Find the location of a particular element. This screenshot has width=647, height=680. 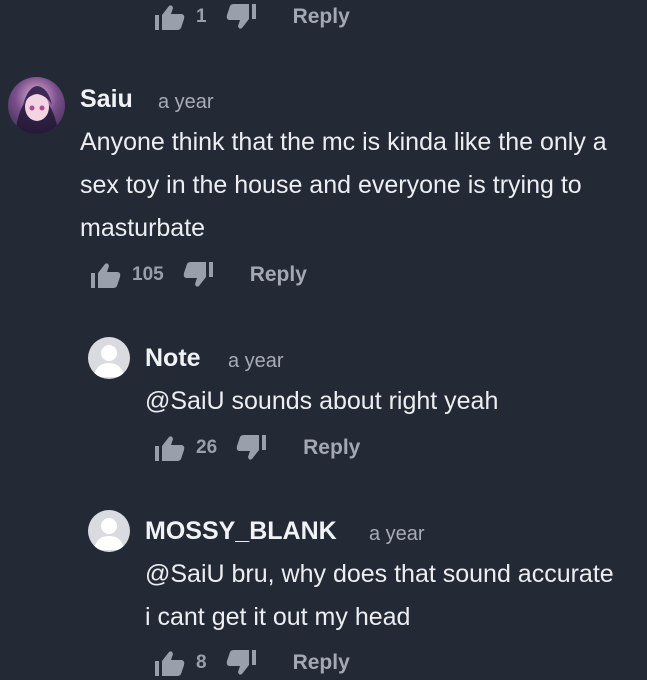

comment-author: Note is located at coordinates (173, 358).